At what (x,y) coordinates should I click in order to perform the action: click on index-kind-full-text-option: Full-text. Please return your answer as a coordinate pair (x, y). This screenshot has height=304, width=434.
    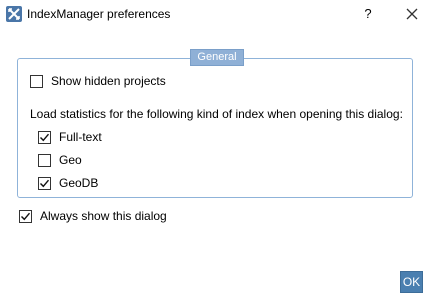
    Looking at the image, I should click on (70, 137).